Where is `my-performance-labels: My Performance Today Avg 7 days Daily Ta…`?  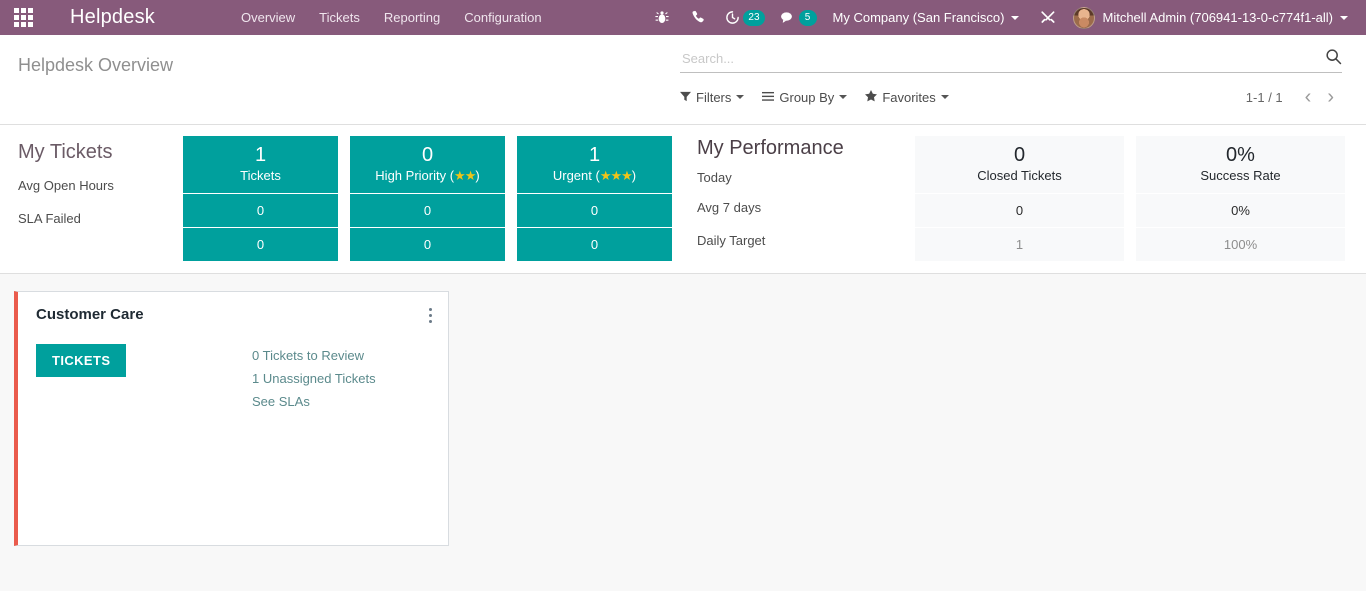
my-performance-labels: My Performance Today Avg 7 days Daily Ta… is located at coordinates (799, 198).